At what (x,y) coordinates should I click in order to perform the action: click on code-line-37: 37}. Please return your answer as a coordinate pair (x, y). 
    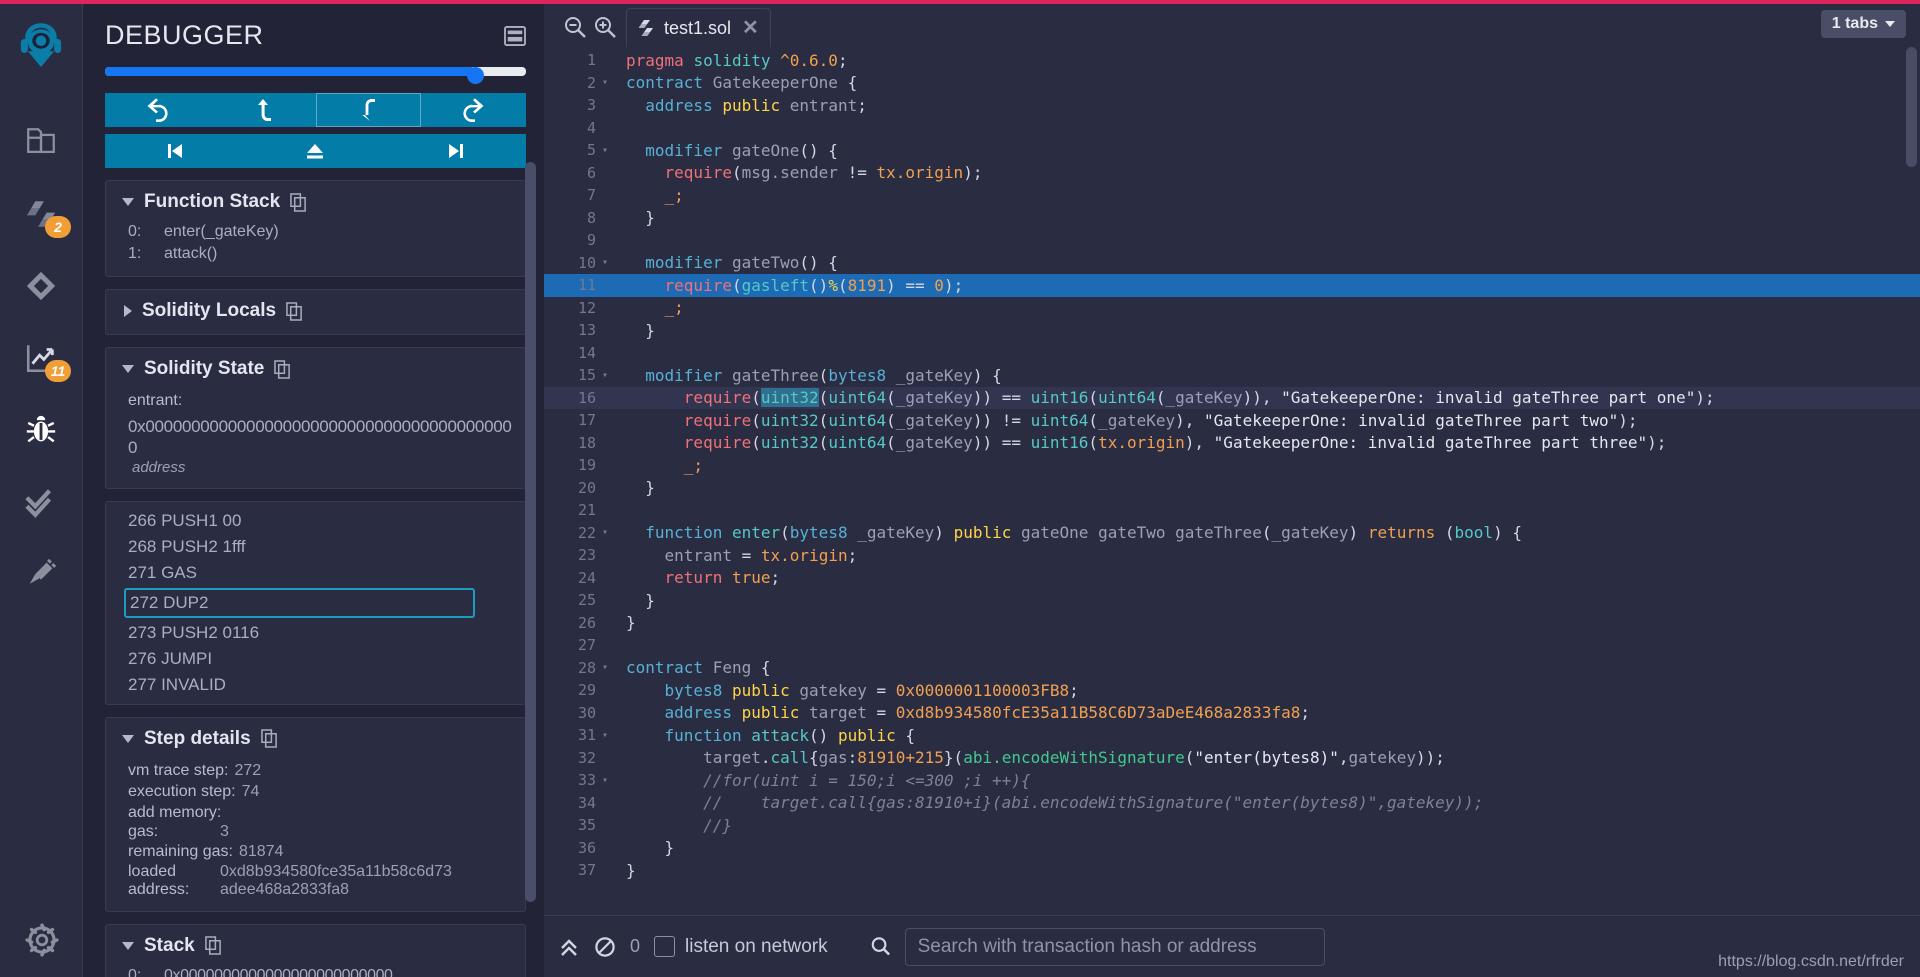
    Looking at the image, I should click on (1232, 870).